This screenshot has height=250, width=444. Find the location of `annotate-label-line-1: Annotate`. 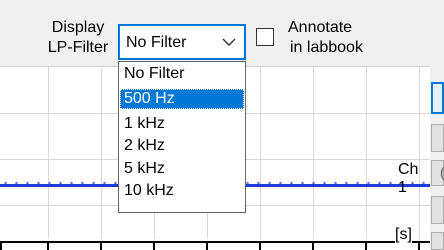

annotate-label-line-1: Annotate is located at coordinates (320, 27).